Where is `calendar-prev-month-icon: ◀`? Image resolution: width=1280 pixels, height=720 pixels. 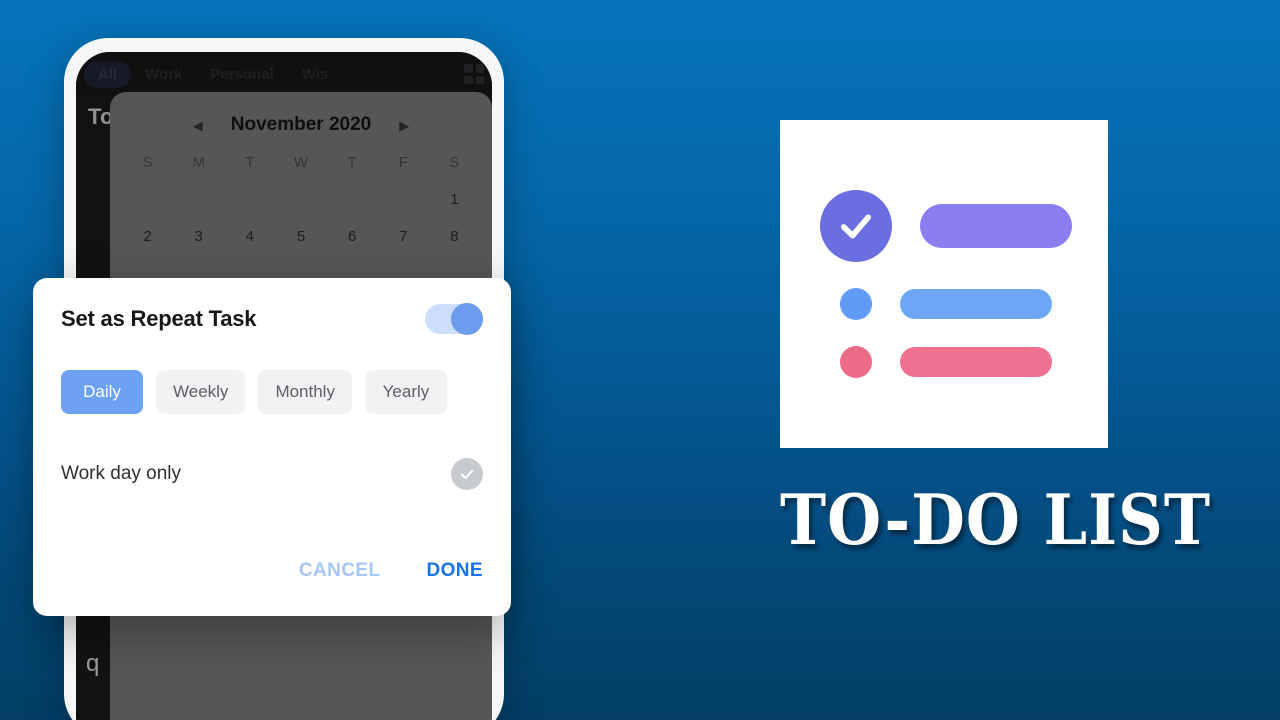 calendar-prev-month-icon: ◀ is located at coordinates (198, 125).